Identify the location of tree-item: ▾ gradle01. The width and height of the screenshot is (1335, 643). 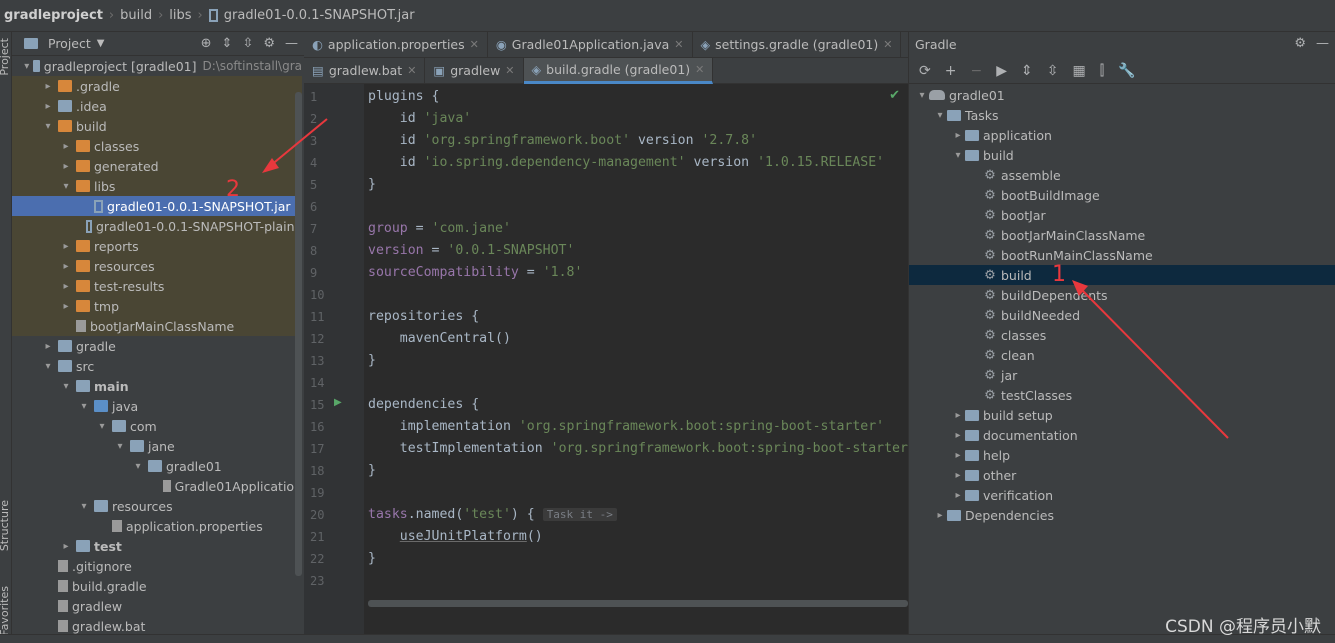
(157, 466).